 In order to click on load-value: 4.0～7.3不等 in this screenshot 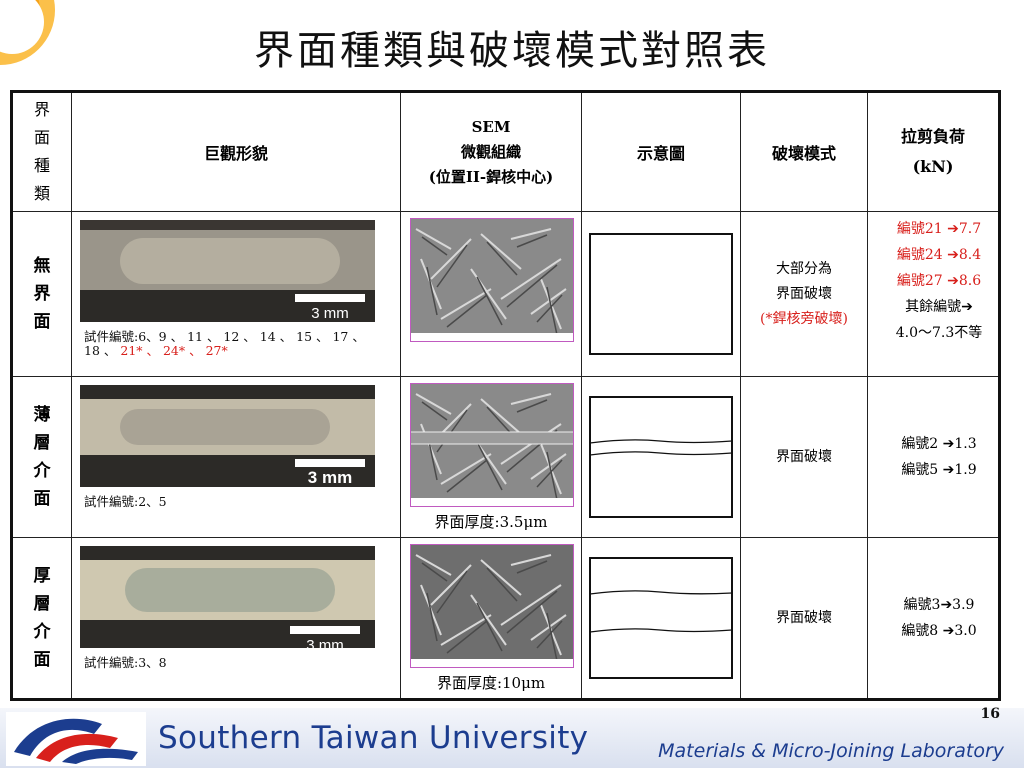, I will do `click(939, 333)`.